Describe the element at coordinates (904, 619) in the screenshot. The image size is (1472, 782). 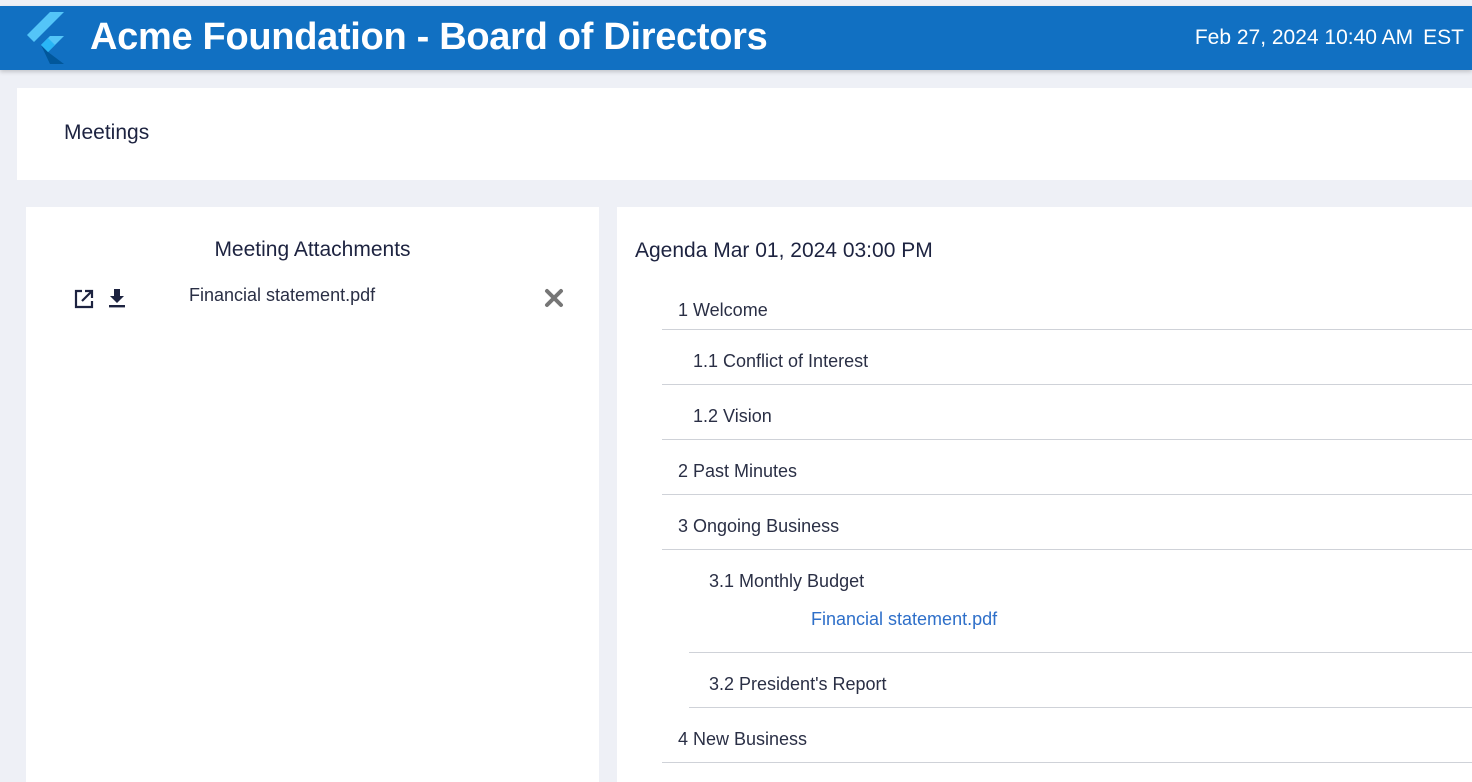
I see `agenda-attachment-link: Financial statement.pdf` at that location.